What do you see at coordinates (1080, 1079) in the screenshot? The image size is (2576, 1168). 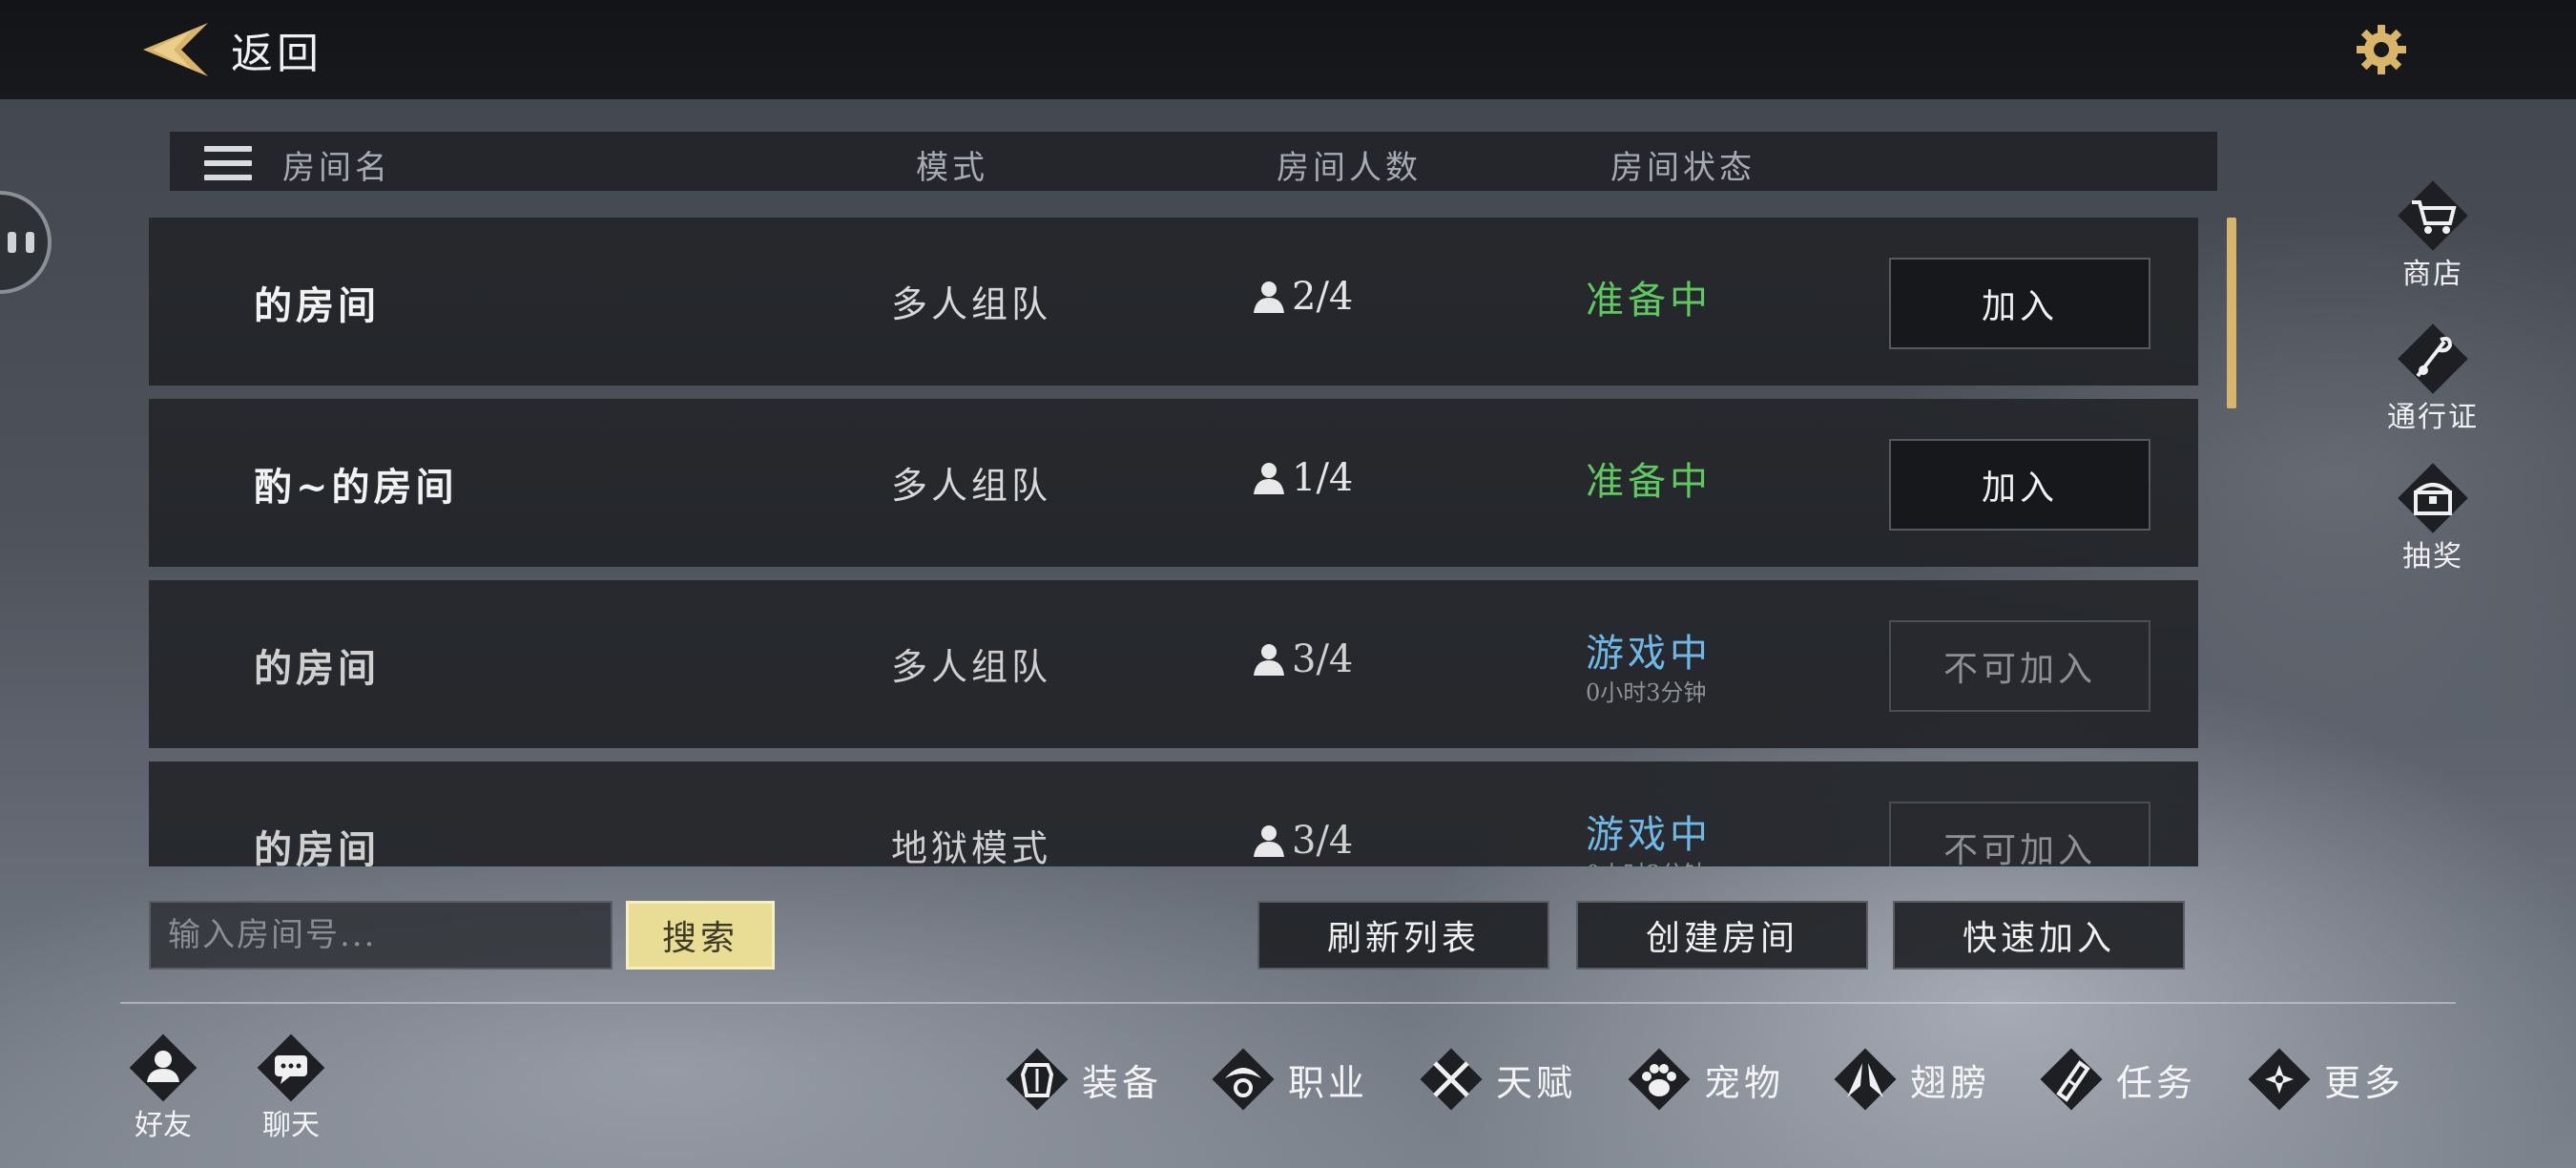 I see `bottom-nav-equipment: 装备` at bounding box center [1080, 1079].